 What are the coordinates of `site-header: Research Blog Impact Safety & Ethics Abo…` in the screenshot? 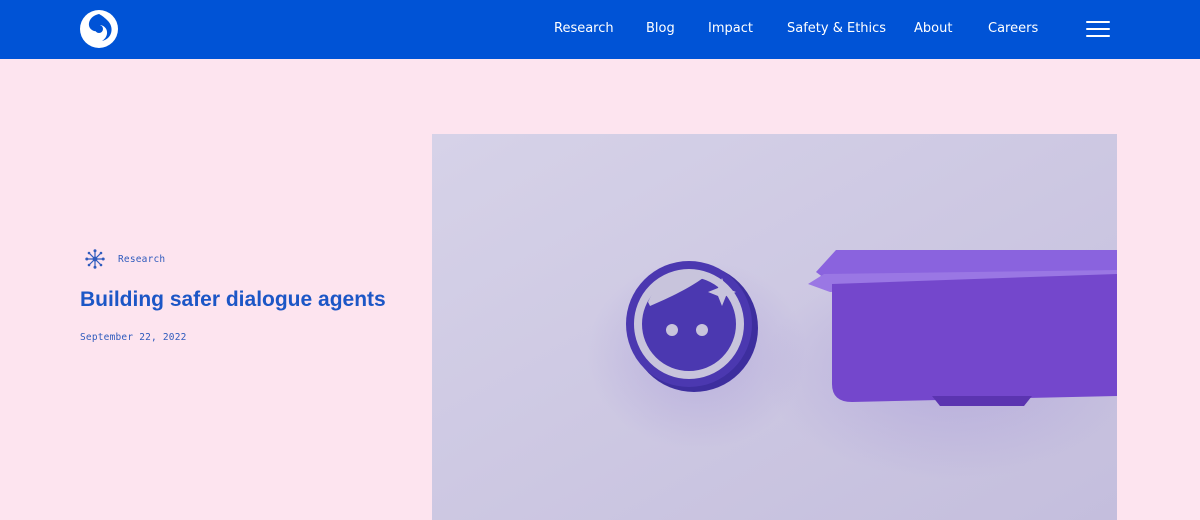 It's located at (600, 29).